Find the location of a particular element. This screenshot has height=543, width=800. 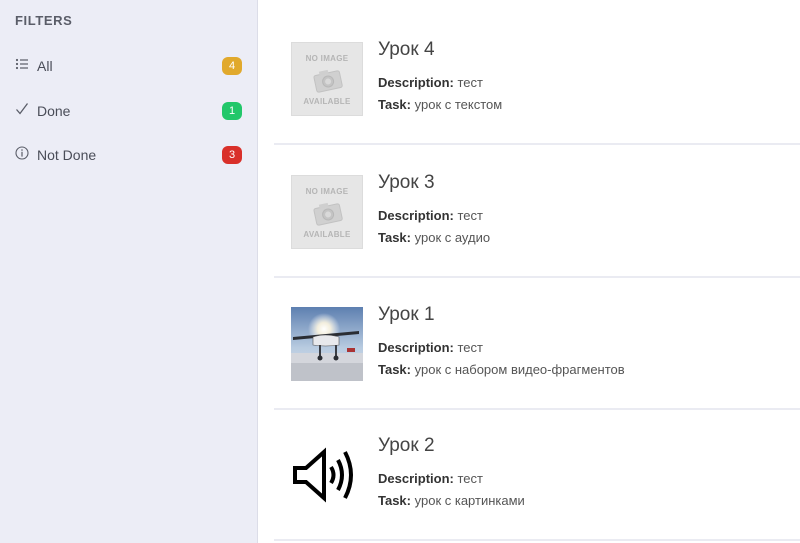

lesson-task: Task: урок с набором видео-фрагментов is located at coordinates (501, 369).